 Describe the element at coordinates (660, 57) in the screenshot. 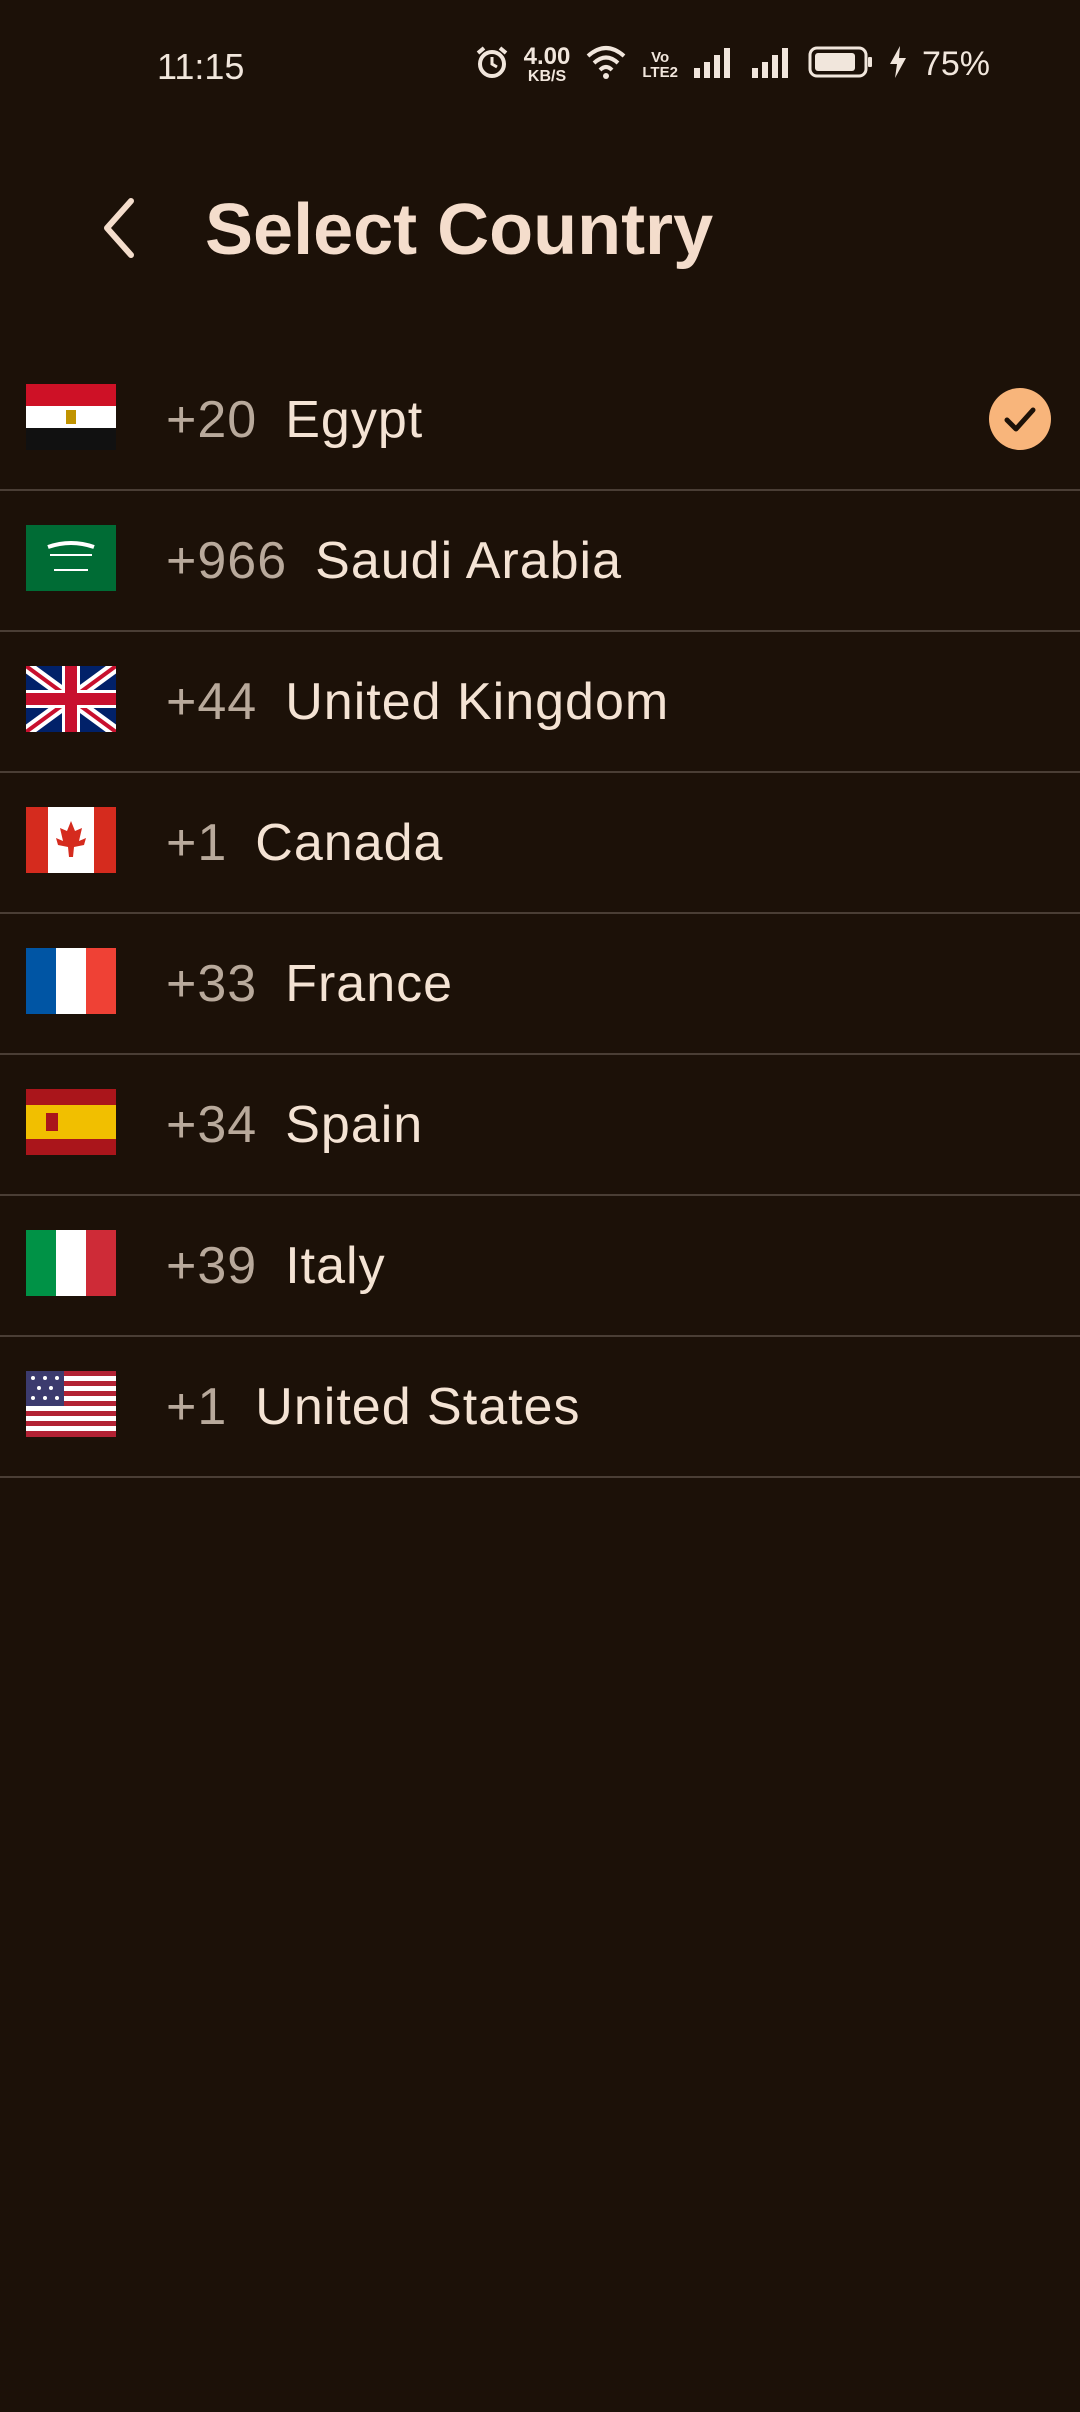

I see `volte-line1: Vo` at that location.